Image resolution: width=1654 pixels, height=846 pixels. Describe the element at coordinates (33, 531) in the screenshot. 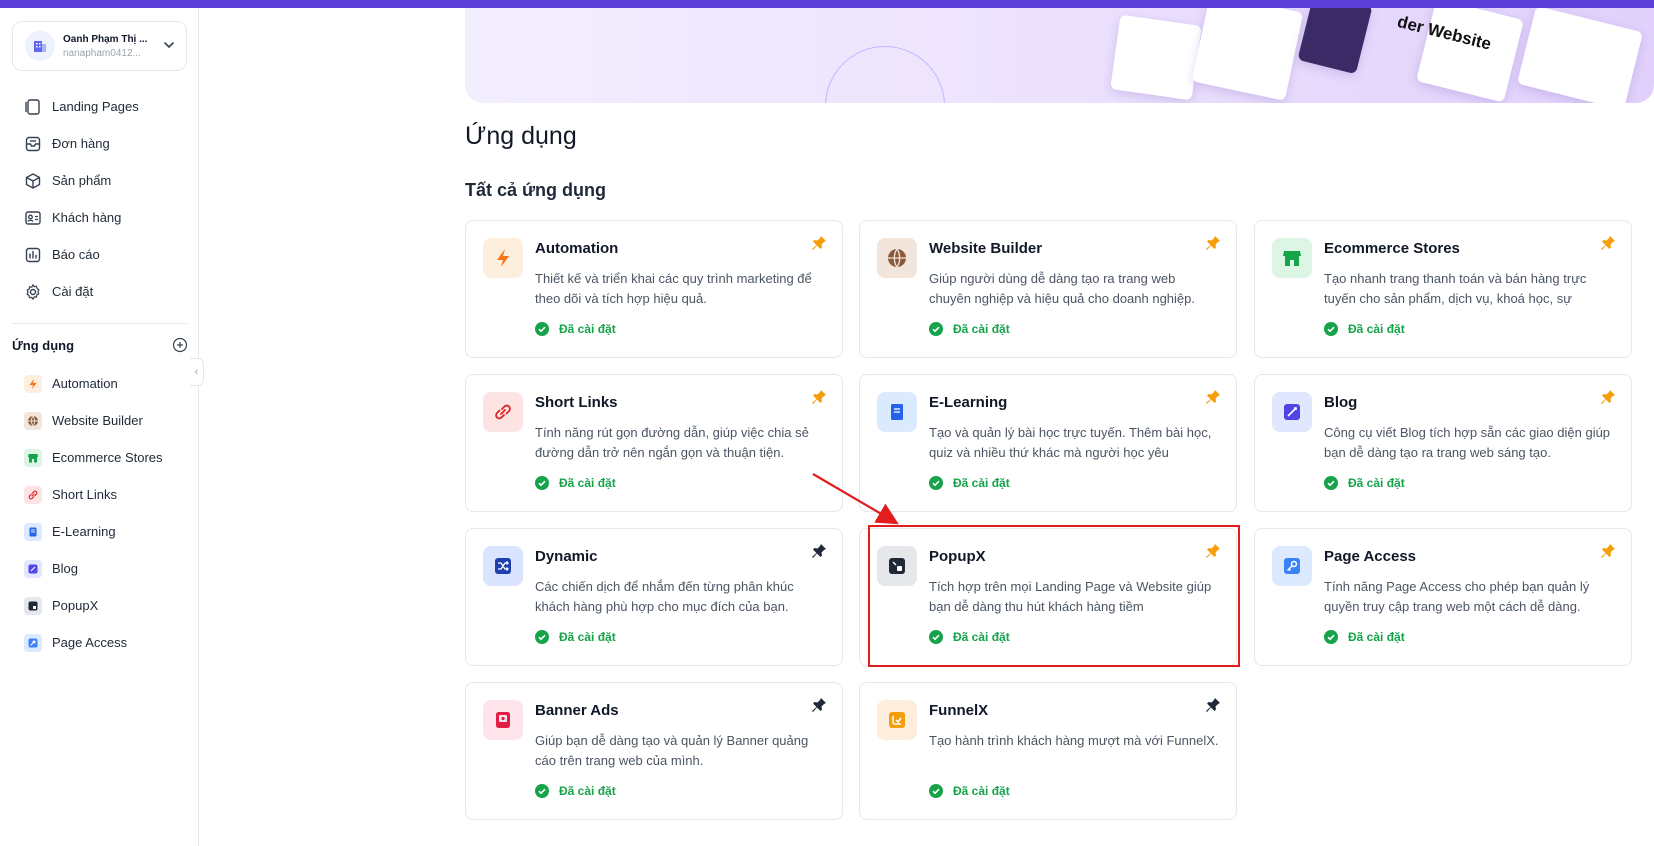

I see `elearning-icon` at that location.